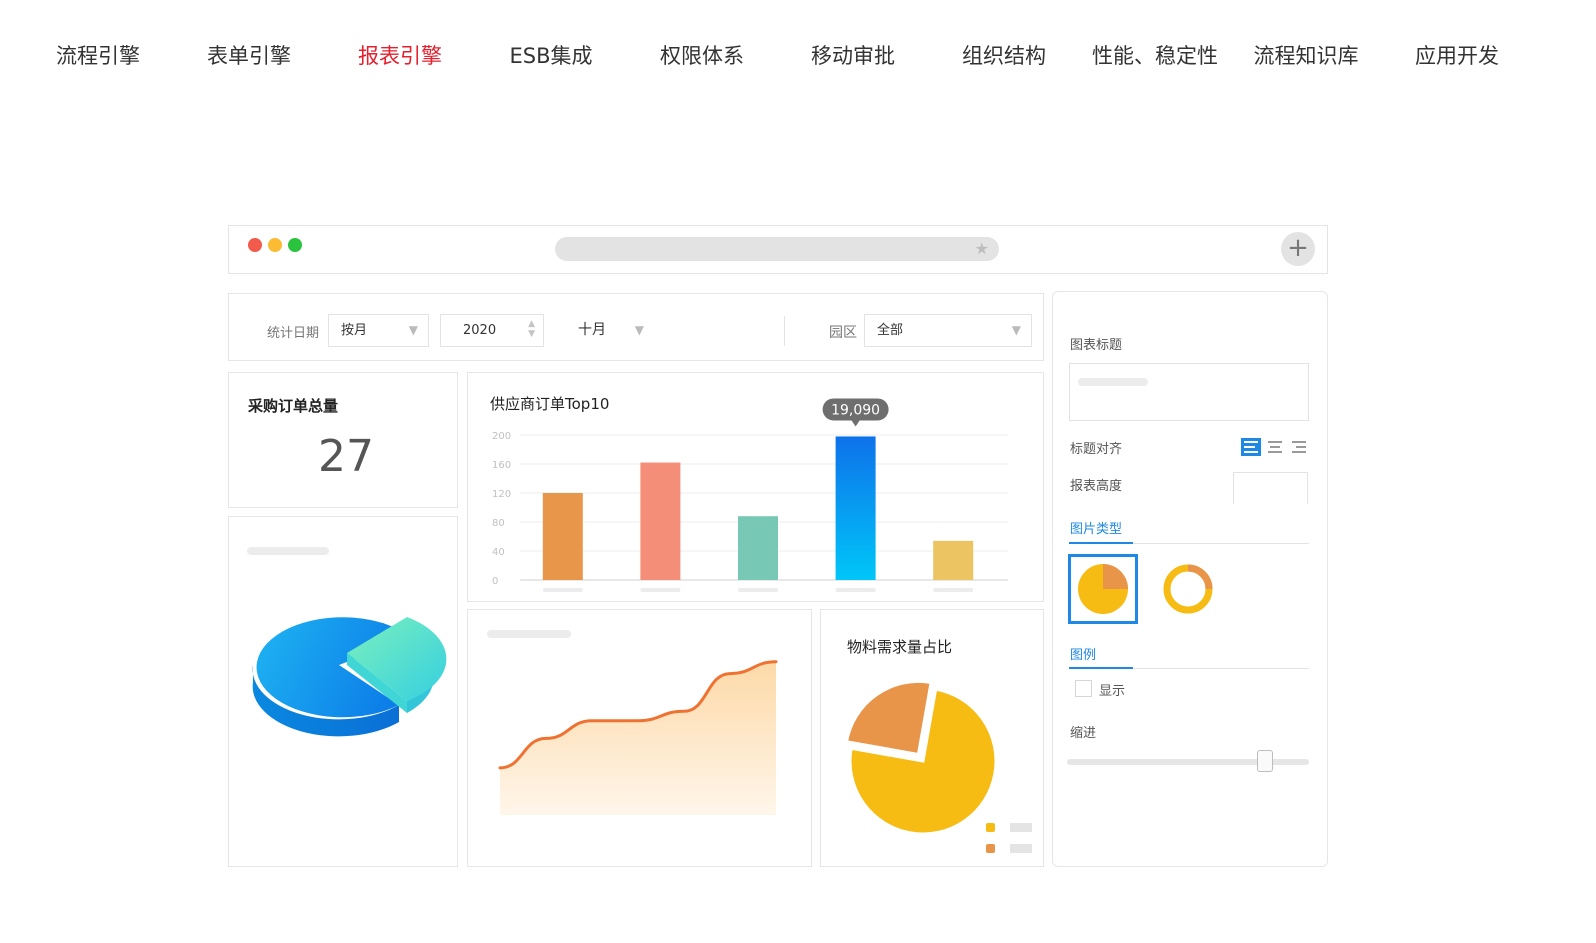  Describe the element at coordinates (1298, 249) in the screenshot. I see `new-tab-button: +` at that location.